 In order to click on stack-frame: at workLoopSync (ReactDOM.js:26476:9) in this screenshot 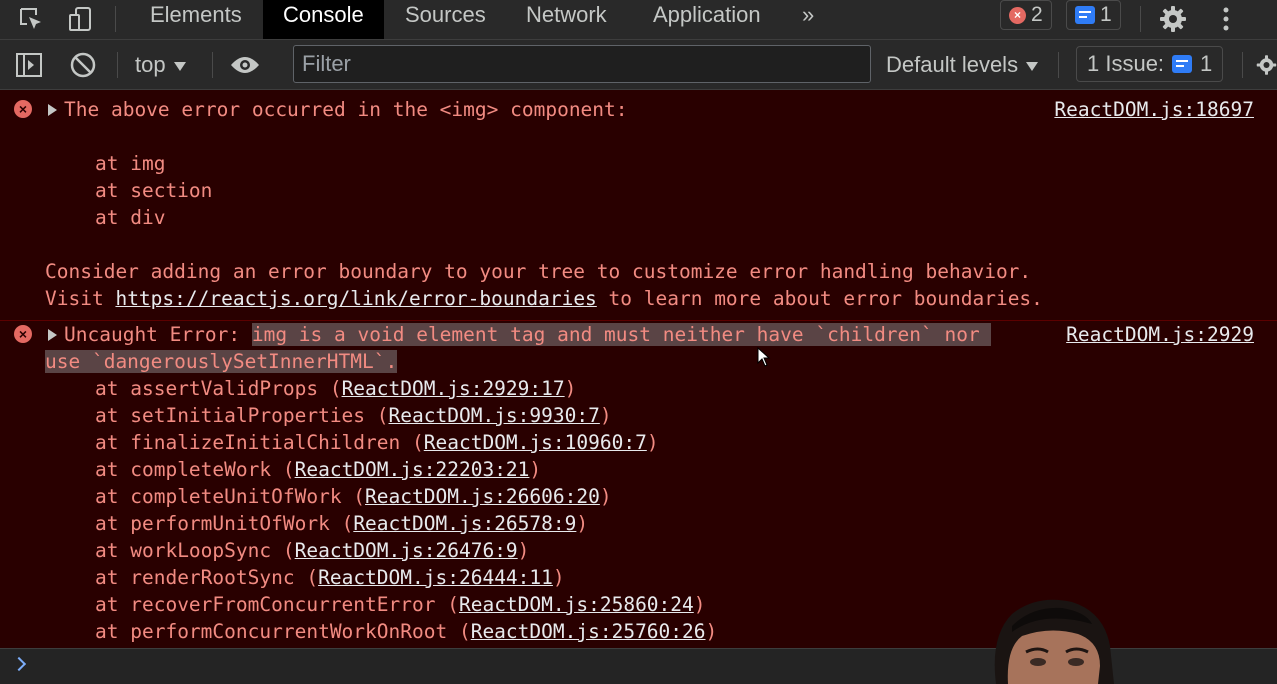, I will do `click(312, 550)`.